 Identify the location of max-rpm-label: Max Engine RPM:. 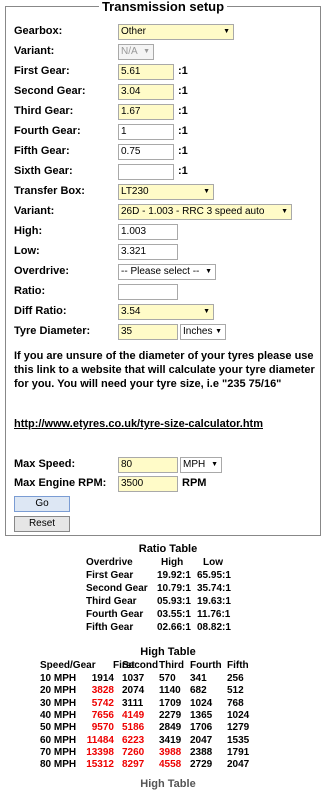
(60, 483).